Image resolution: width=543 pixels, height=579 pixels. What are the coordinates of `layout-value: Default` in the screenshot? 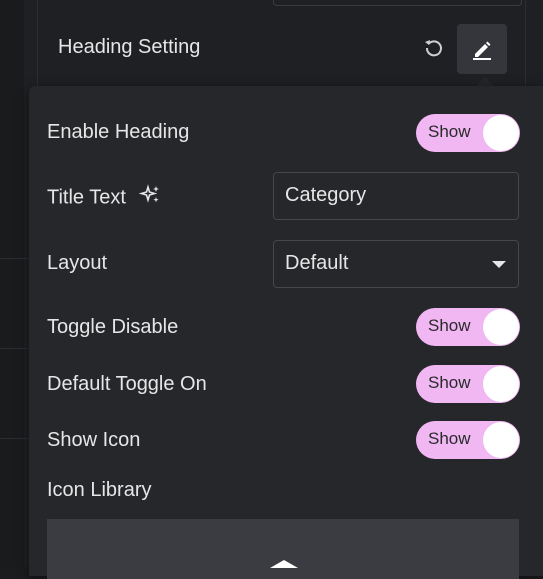 It's located at (317, 263).